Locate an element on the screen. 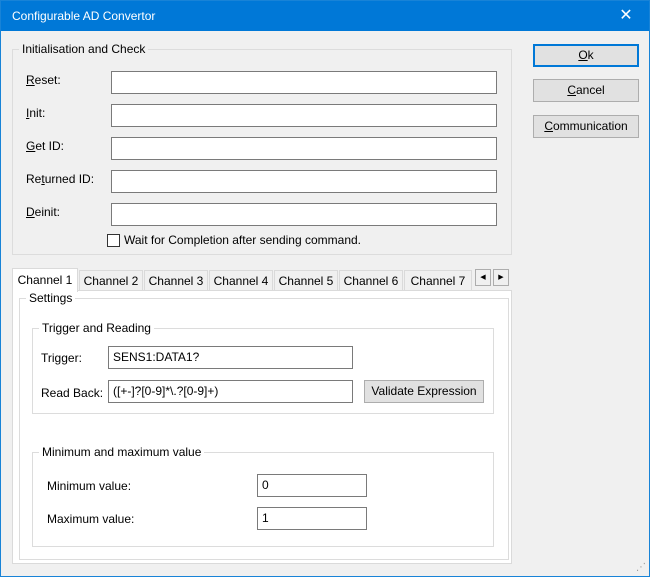 The width and height of the screenshot is (650, 577). min-value-input: 0 is located at coordinates (312, 485).